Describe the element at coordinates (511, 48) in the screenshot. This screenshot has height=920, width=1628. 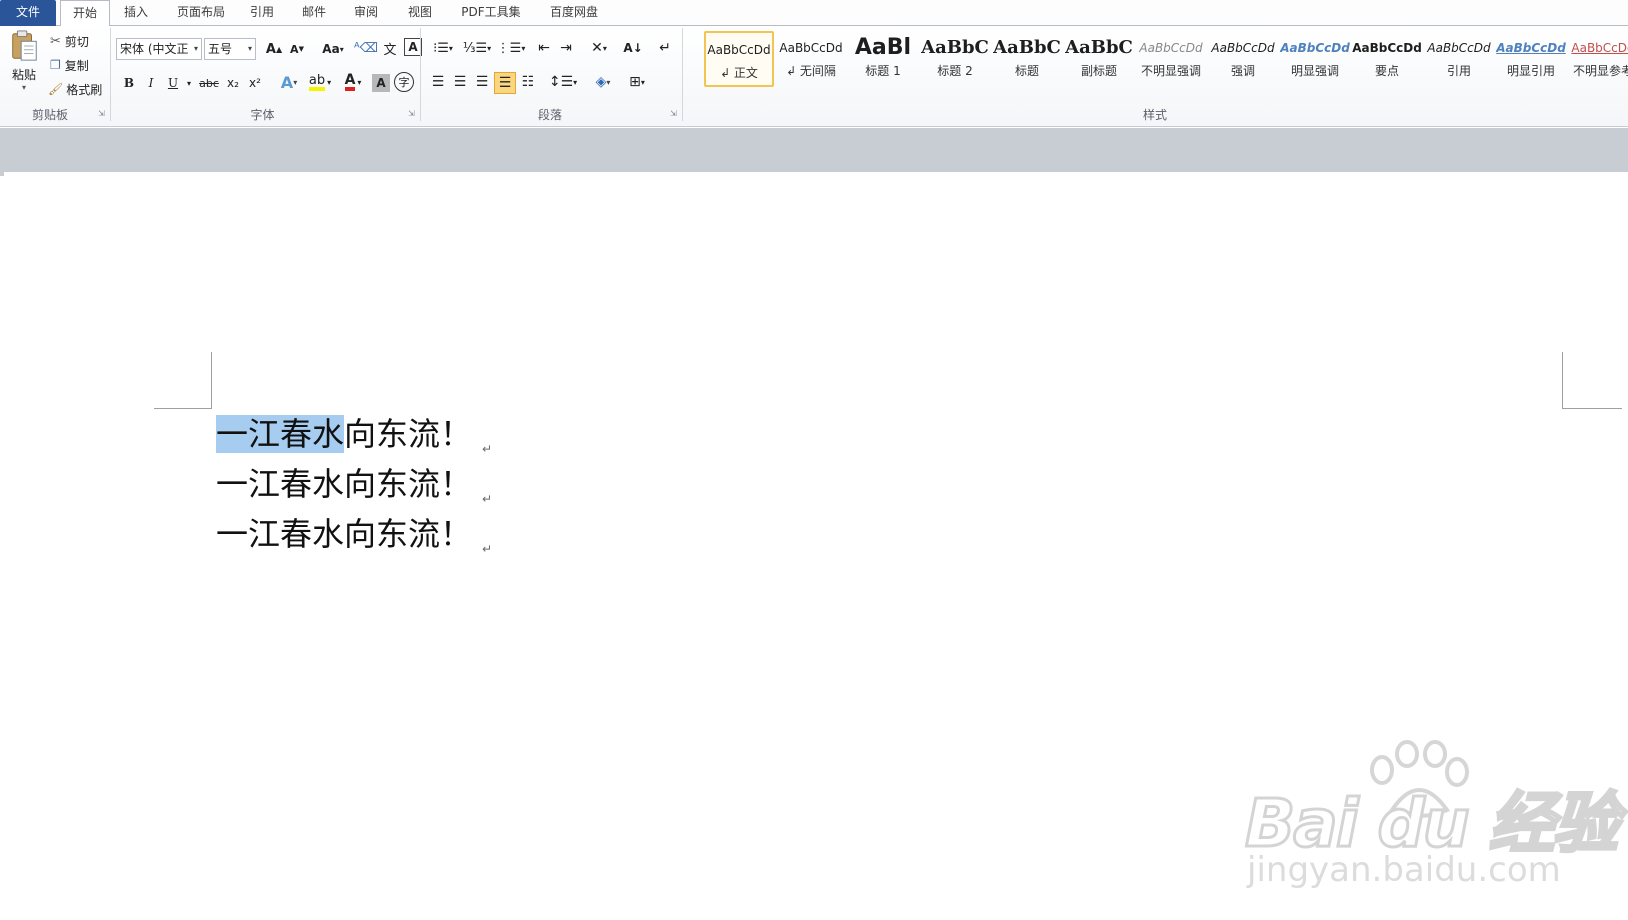
I see `multilevel-list-icon: ⋮☰ ▾` at that location.